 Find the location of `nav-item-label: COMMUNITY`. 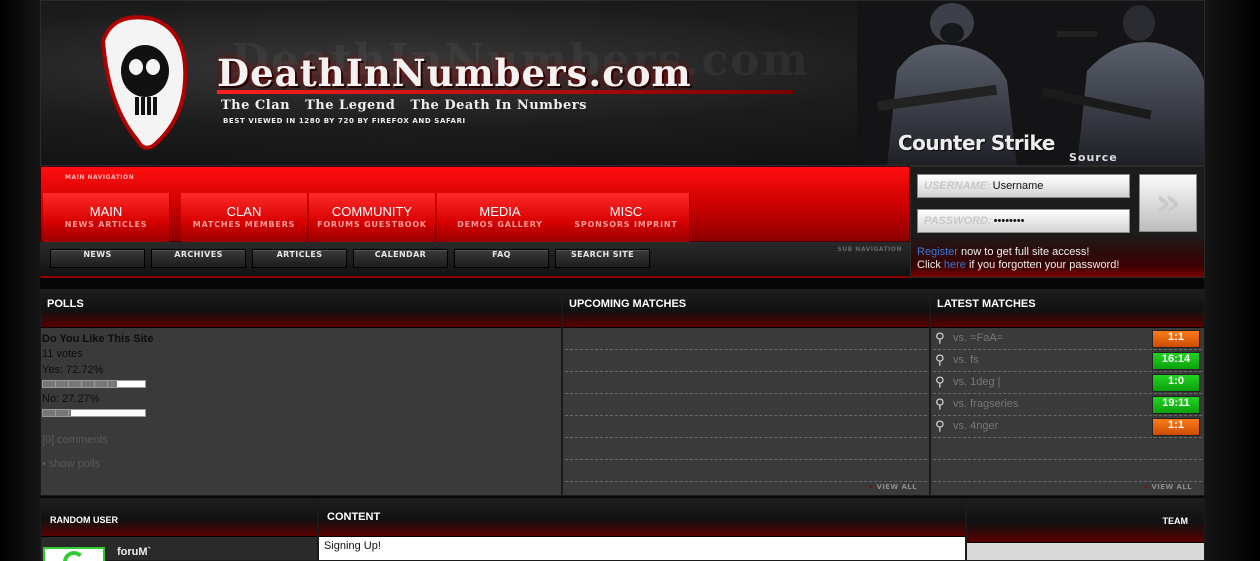

nav-item-label: COMMUNITY is located at coordinates (372, 211).